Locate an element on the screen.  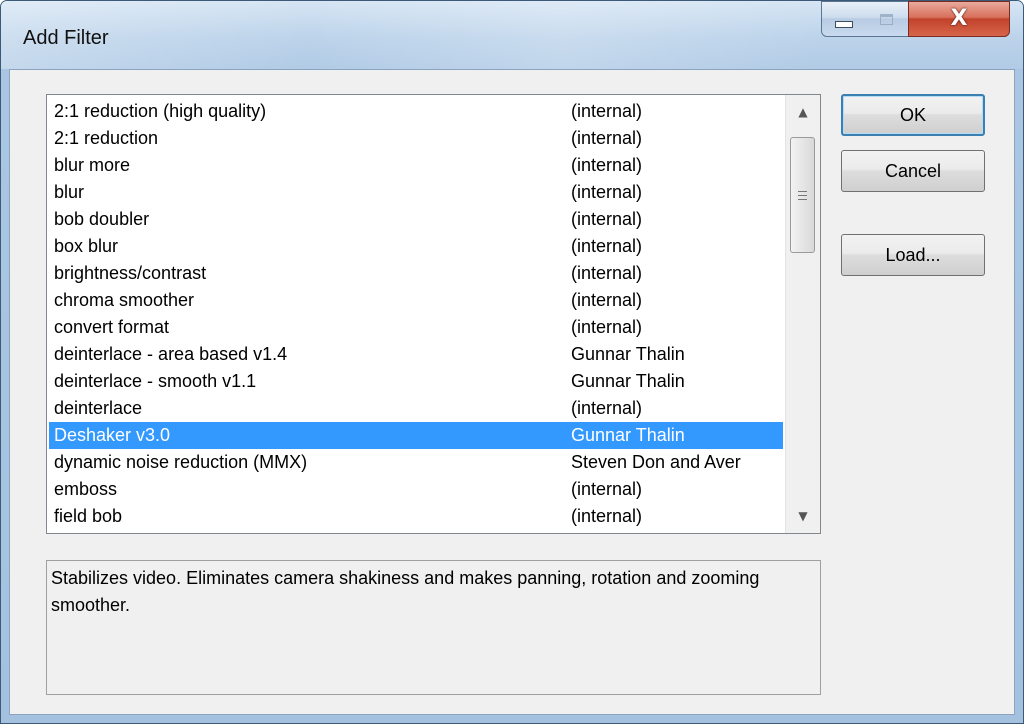
title-bar: Add Filter X is located at coordinates (512, 35).